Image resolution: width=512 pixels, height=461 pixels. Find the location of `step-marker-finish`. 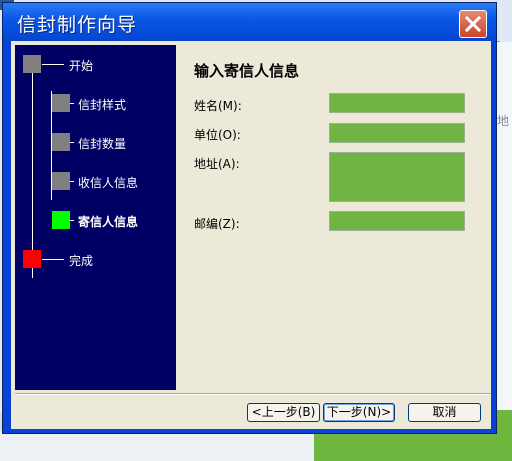

step-marker-finish is located at coordinates (32, 259).